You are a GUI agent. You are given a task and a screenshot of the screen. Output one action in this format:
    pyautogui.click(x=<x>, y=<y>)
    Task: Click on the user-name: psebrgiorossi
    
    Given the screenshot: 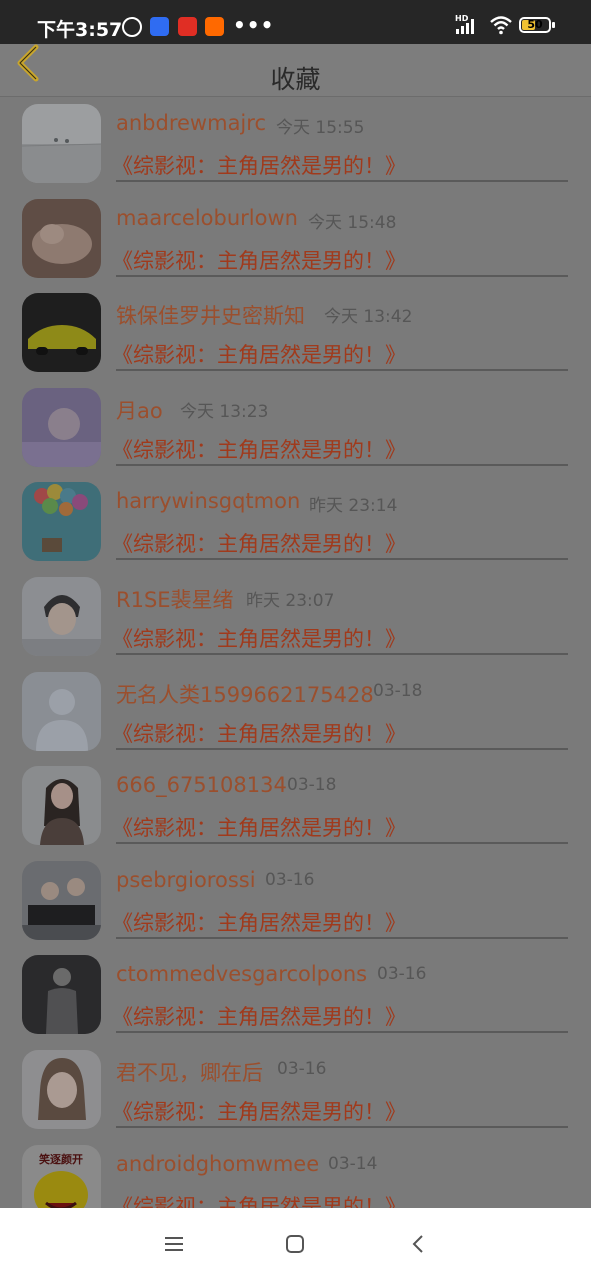 What is the action you would take?
    pyautogui.click(x=186, y=879)
    